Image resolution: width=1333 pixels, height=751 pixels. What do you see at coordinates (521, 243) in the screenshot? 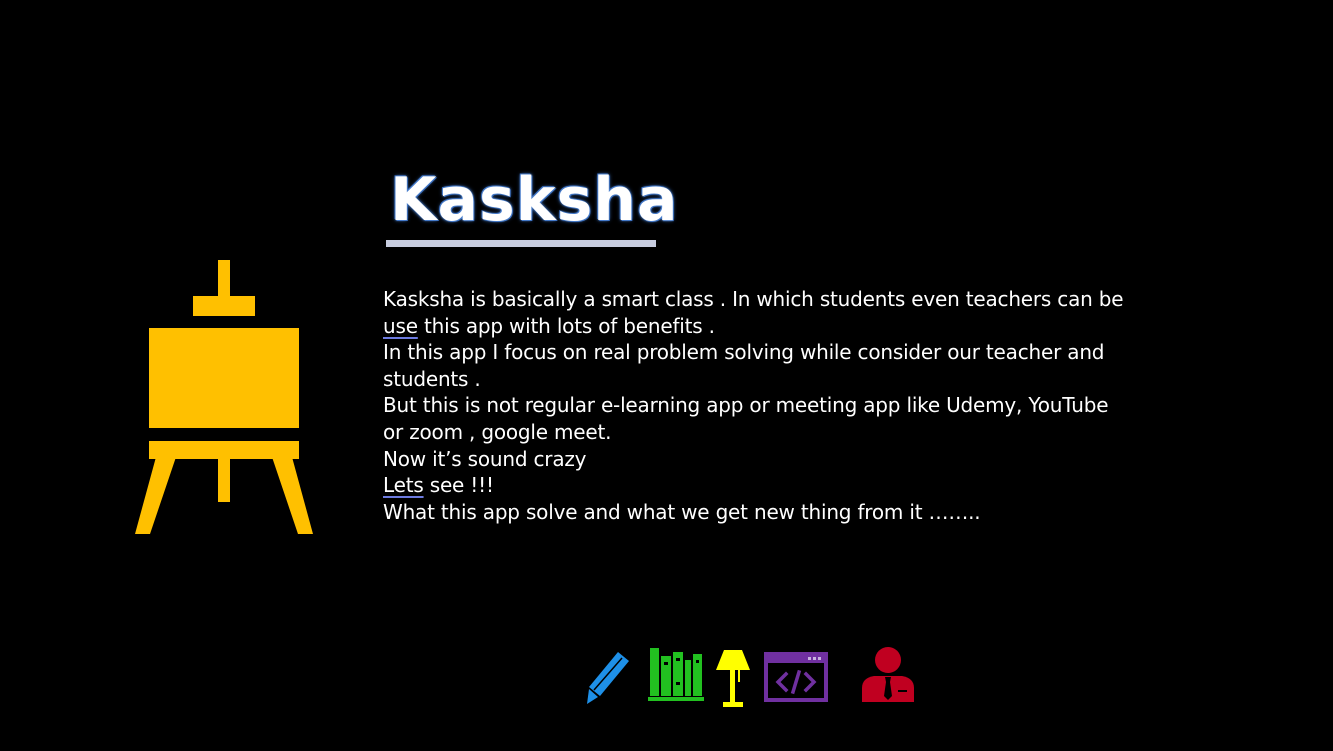
I see `title-underline` at bounding box center [521, 243].